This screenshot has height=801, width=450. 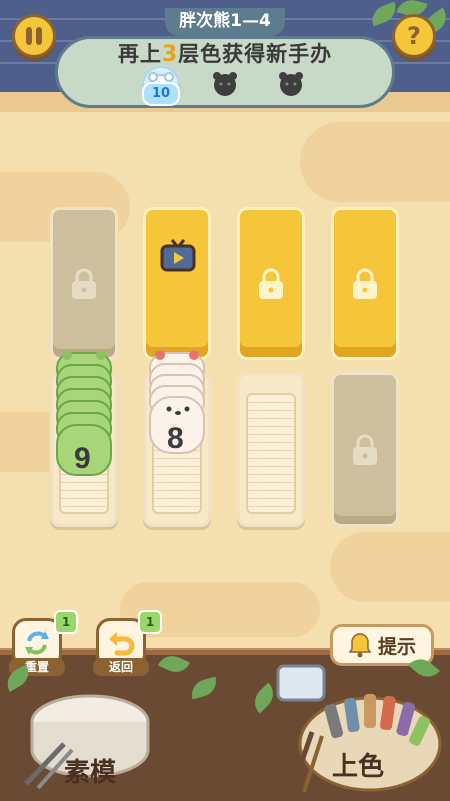 What do you see at coordinates (225, 54) in the screenshot?
I see `goal-text: 再上3层色获得新手办` at bounding box center [225, 54].